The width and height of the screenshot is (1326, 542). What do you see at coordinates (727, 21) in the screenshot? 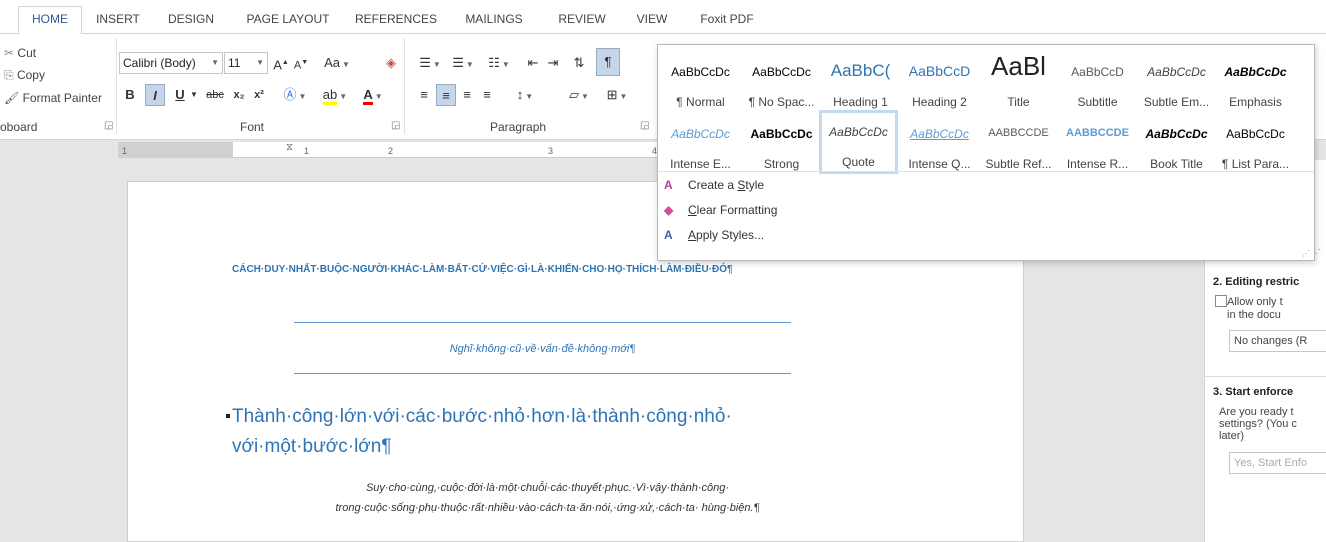
I see `tab-foxit-pdf: Foxit PDF` at bounding box center [727, 21].